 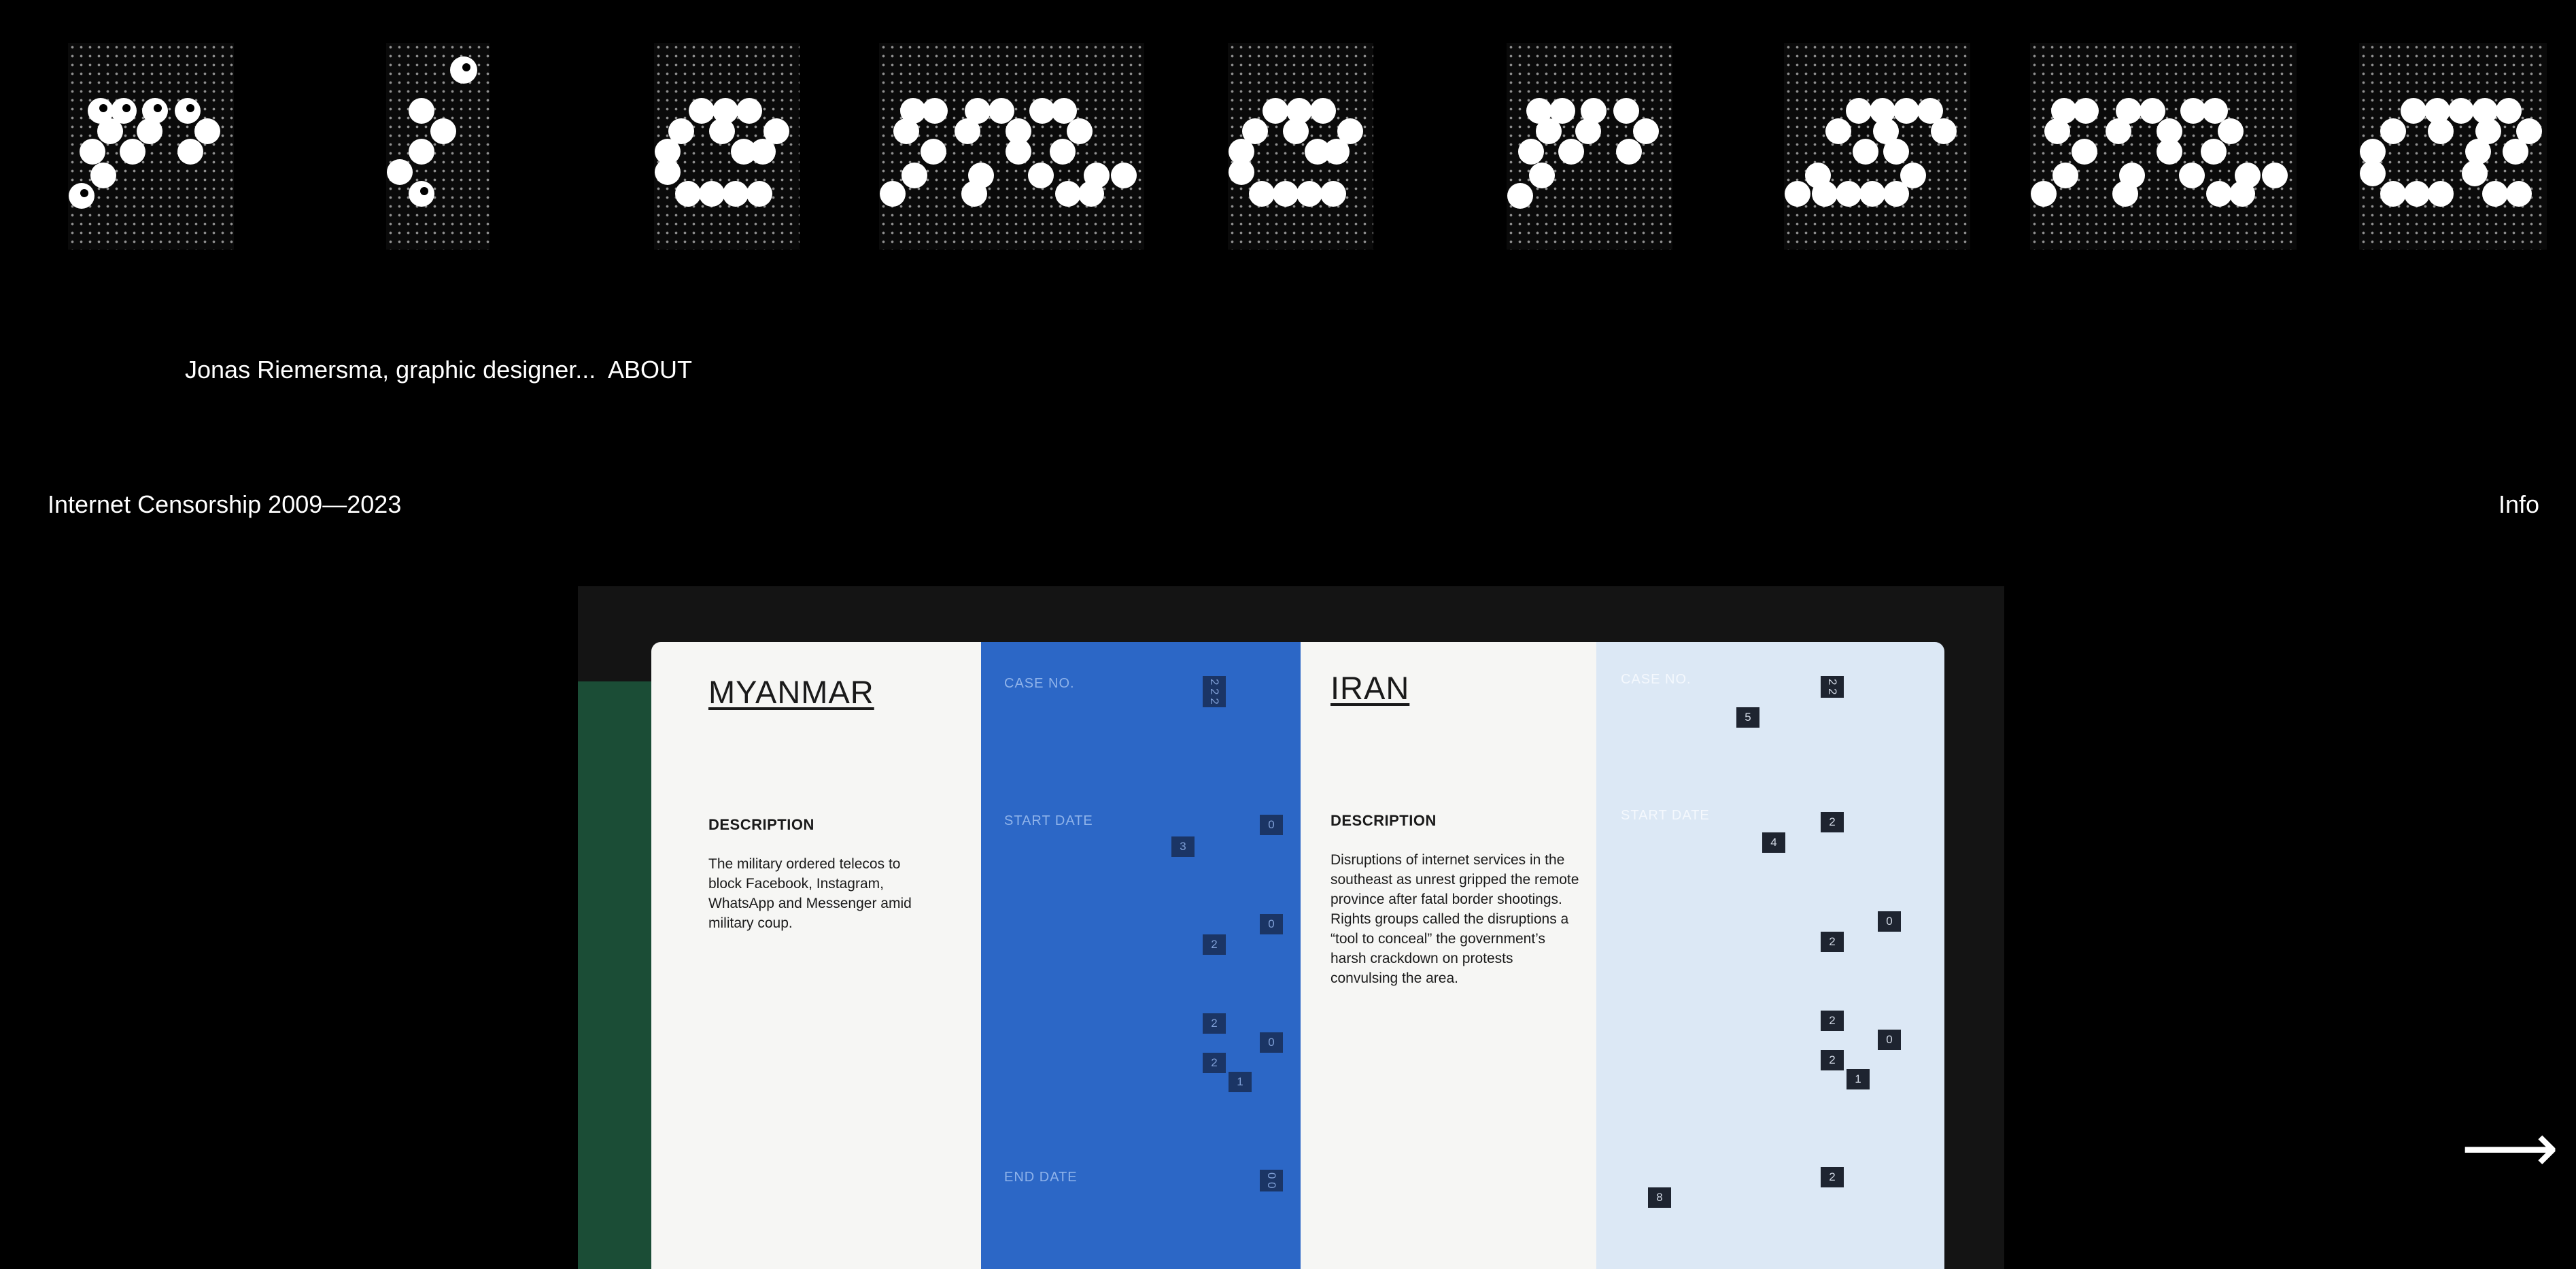 What do you see at coordinates (144, 153) in the screenshot?
I see `r-glyph-icon` at bounding box center [144, 153].